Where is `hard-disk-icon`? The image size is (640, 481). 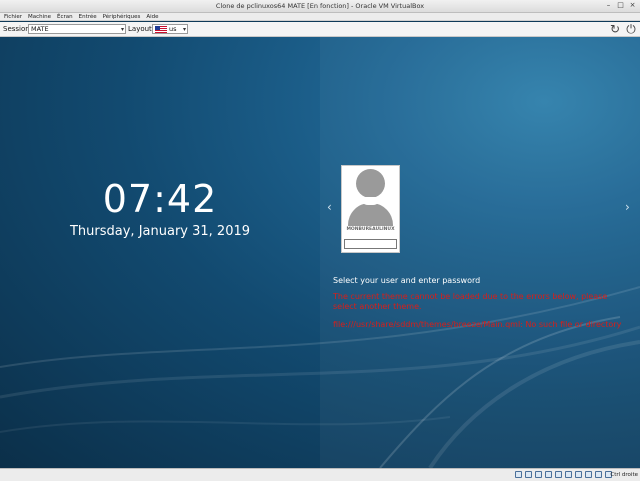
hard-disk-icon is located at coordinates (518, 474).